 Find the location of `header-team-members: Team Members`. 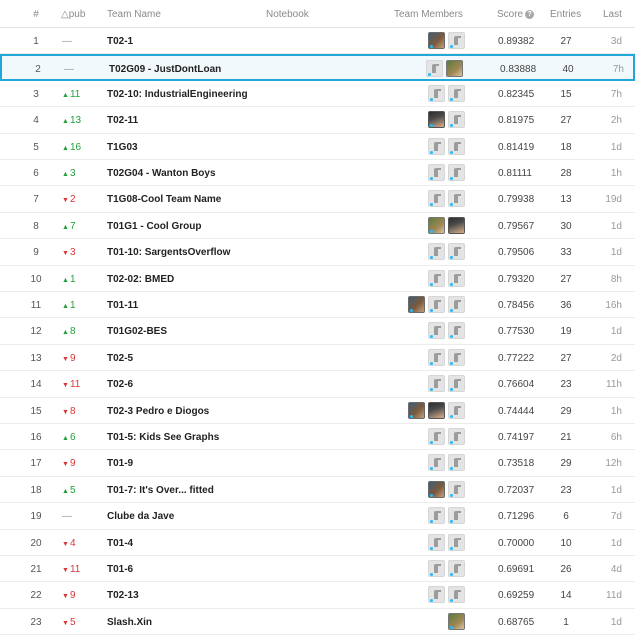

header-team-members: Team Members is located at coordinates (428, 14).